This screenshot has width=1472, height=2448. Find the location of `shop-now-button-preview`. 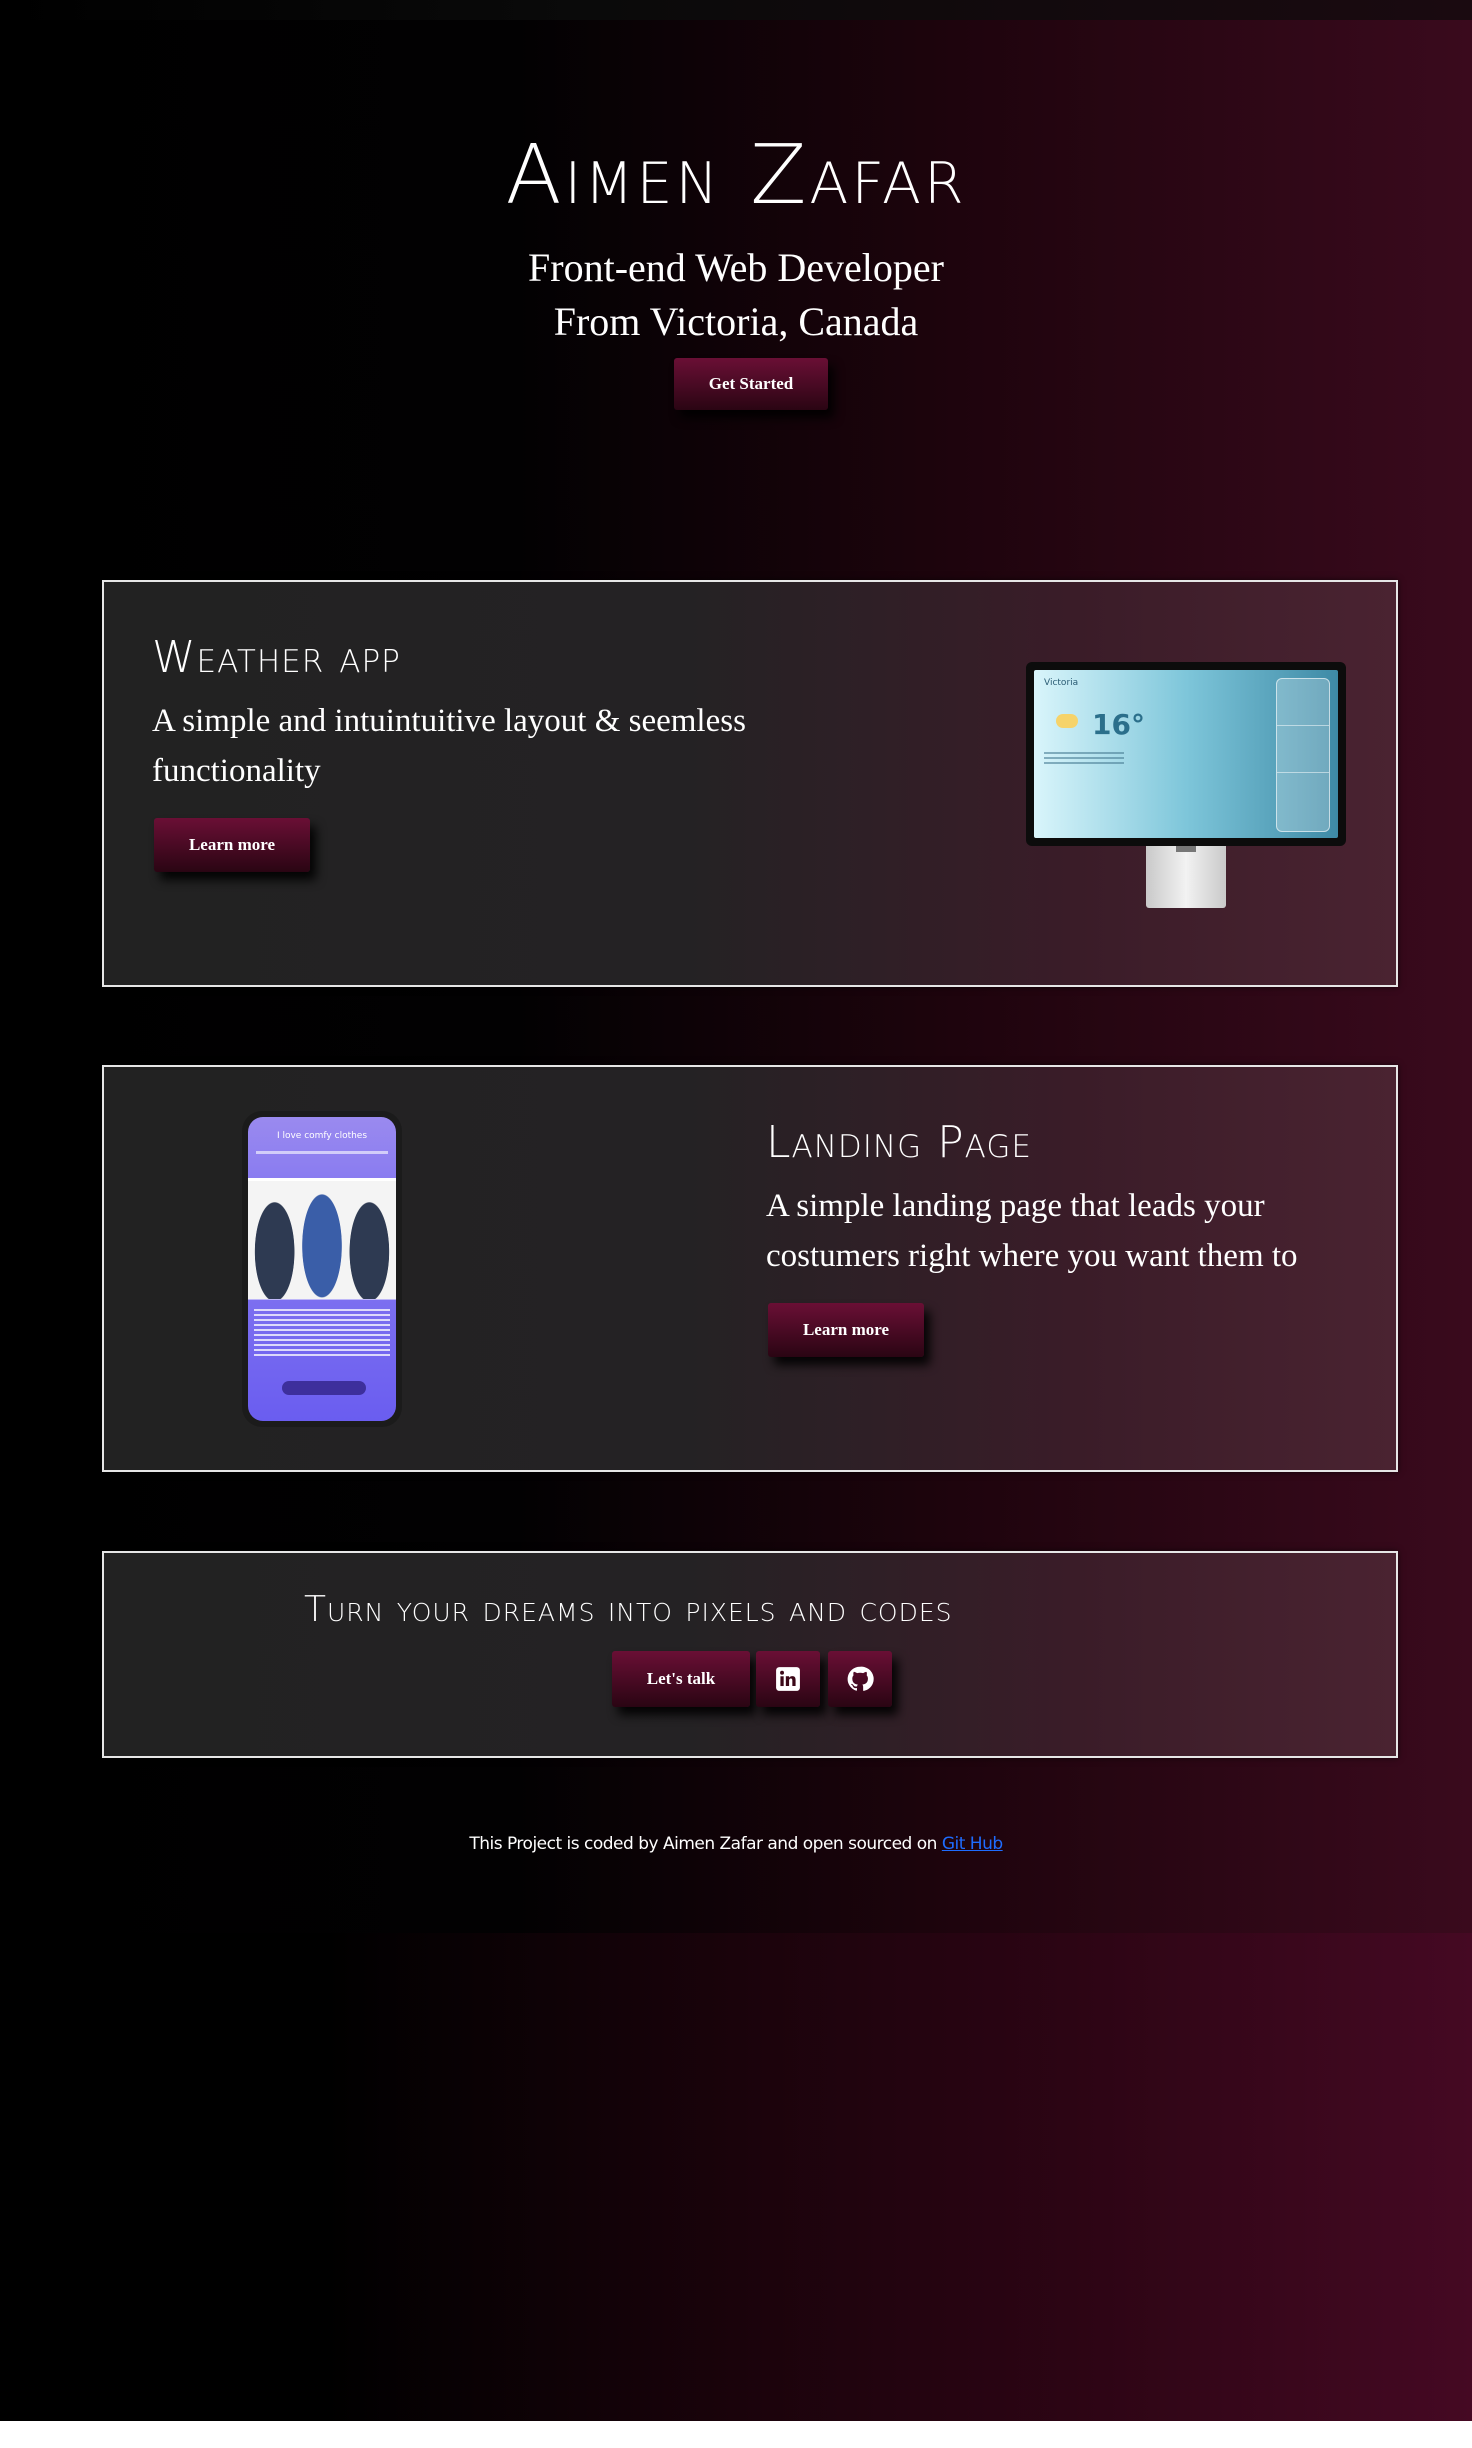

shop-now-button-preview is located at coordinates (324, 1388).